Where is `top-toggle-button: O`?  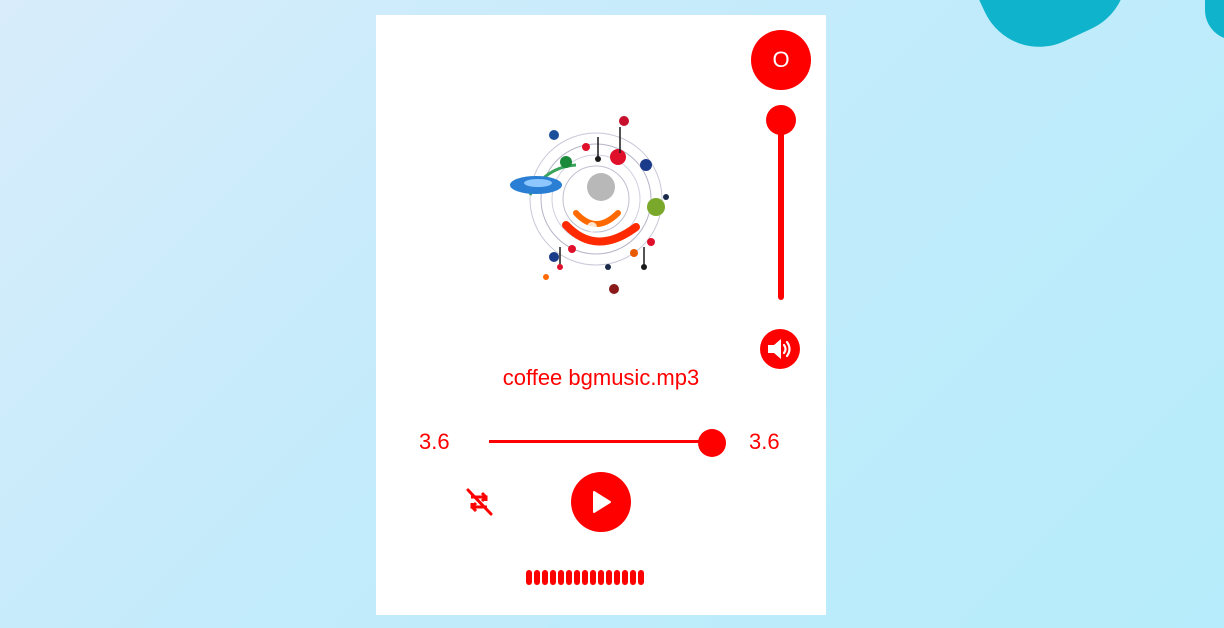 top-toggle-button: O is located at coordinates (781, 60).